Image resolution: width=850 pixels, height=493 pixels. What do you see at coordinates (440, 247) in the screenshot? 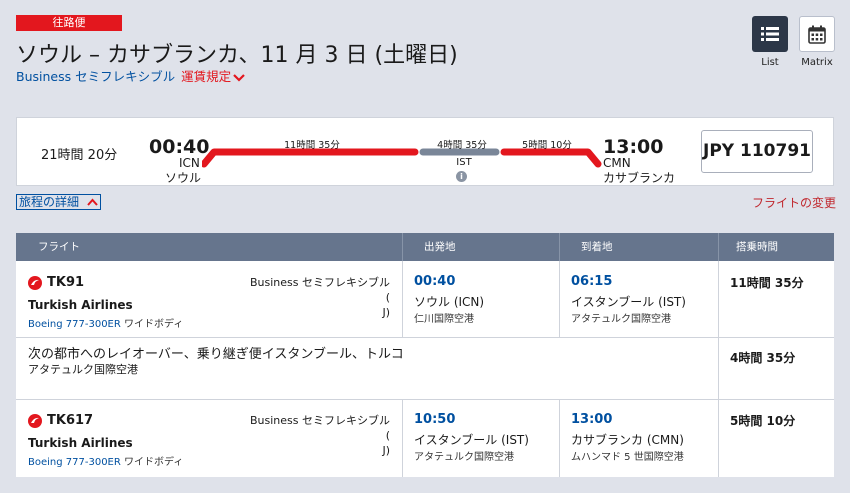
I see `header-departure: 出発地` at bounding box center [440, 247].